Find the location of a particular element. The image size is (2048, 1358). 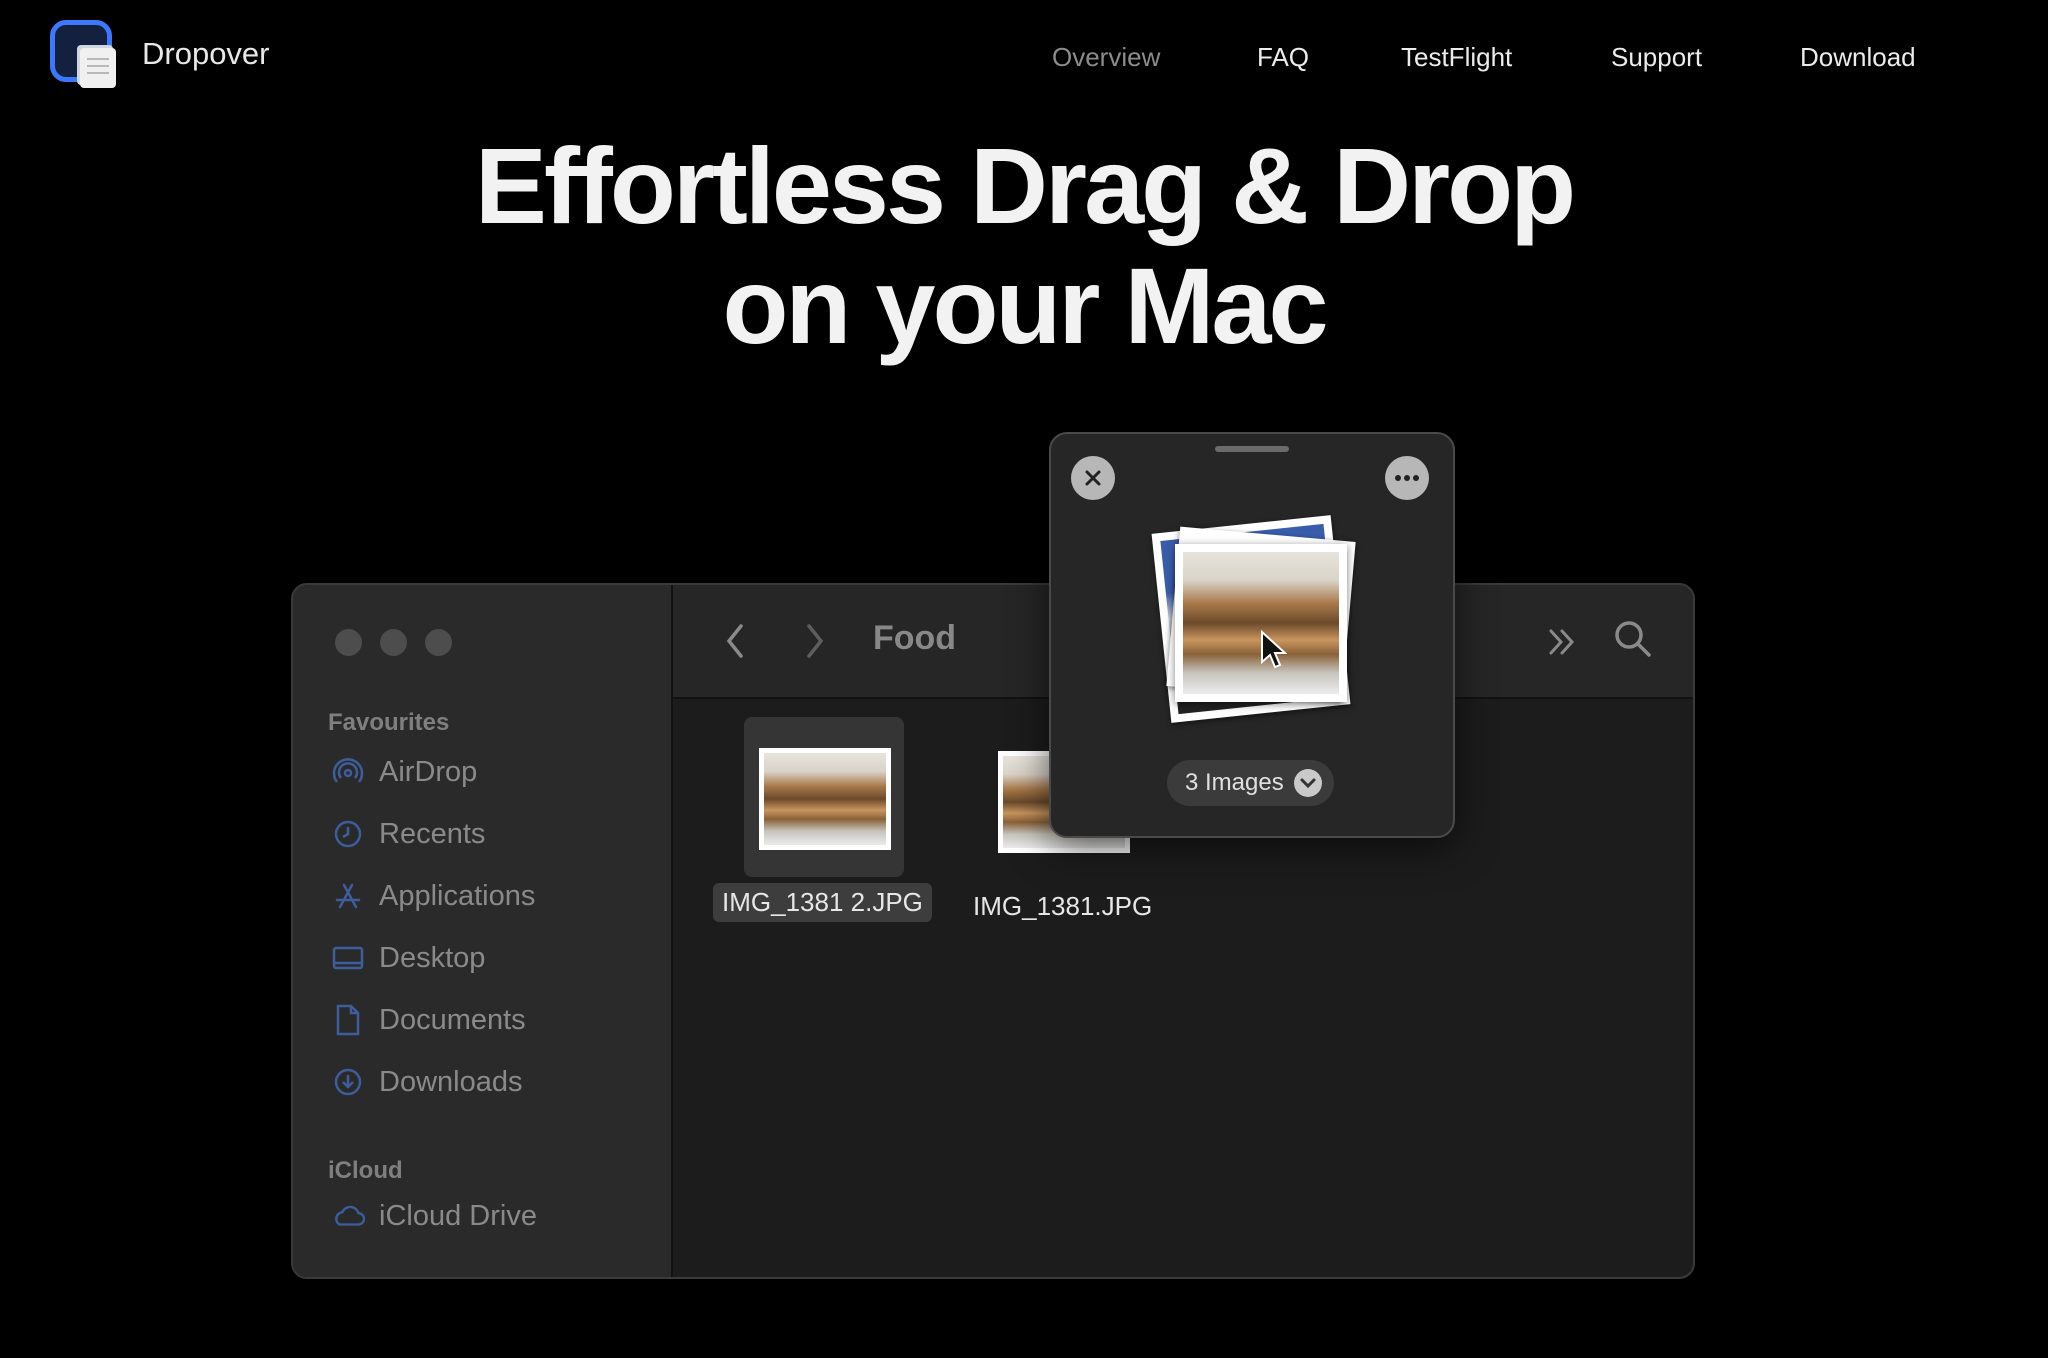

shelf-drag-handle is located at coordinates (1252, 449).